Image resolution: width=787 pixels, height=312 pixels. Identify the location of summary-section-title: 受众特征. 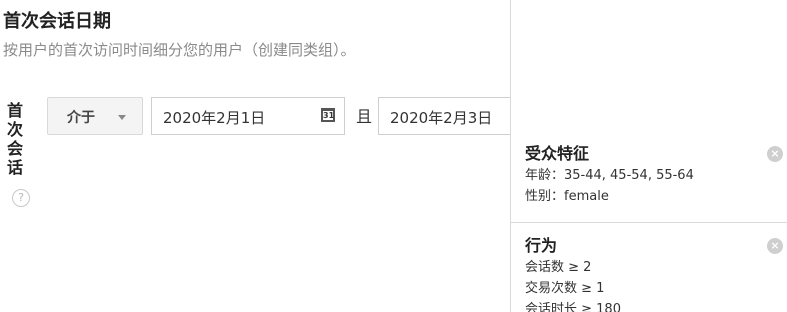
(557, 153).